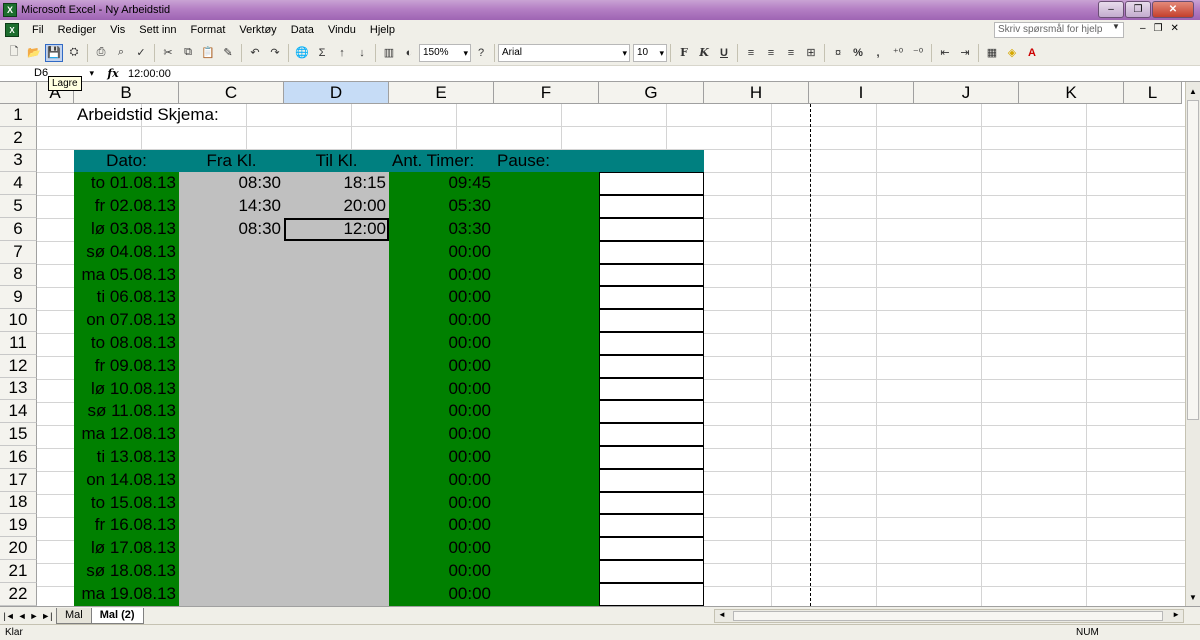 This screenshot has width=1200, height=640. What do you see at coordinates (18, 115) in the screenshot?
I see `row-header-1: 1` at bounding box center [18, 115].